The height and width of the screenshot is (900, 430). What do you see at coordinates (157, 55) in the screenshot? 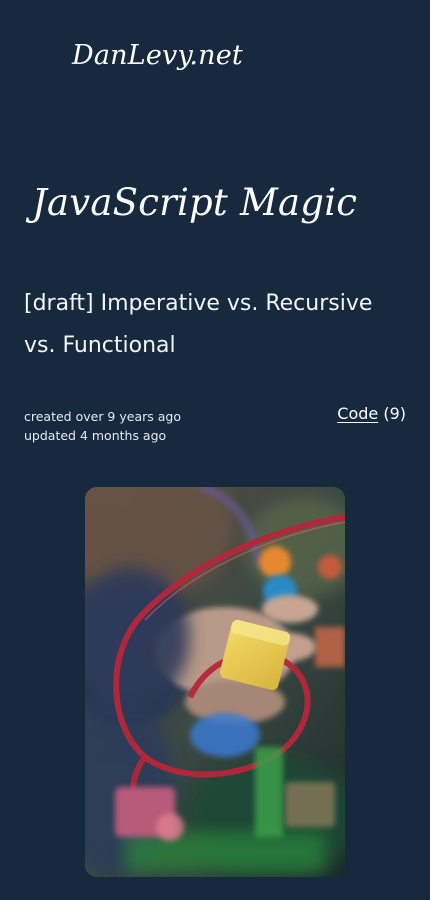
I see `site-logo-link: DanLevy.net` at bounding box center [157, 55].